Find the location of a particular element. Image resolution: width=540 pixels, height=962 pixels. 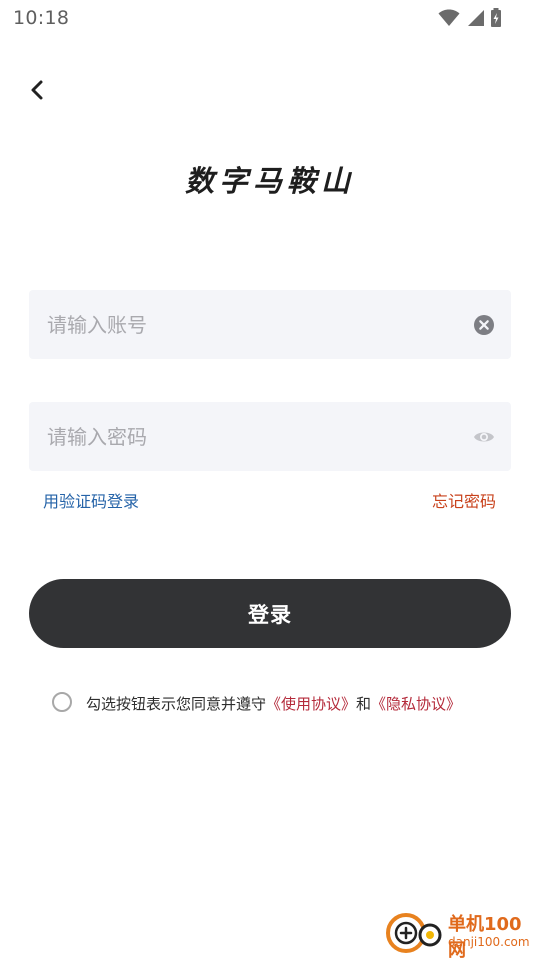

agreement-prefix: 勾选按钮表示您同意并遵守 is located at coordinates (176, 704).